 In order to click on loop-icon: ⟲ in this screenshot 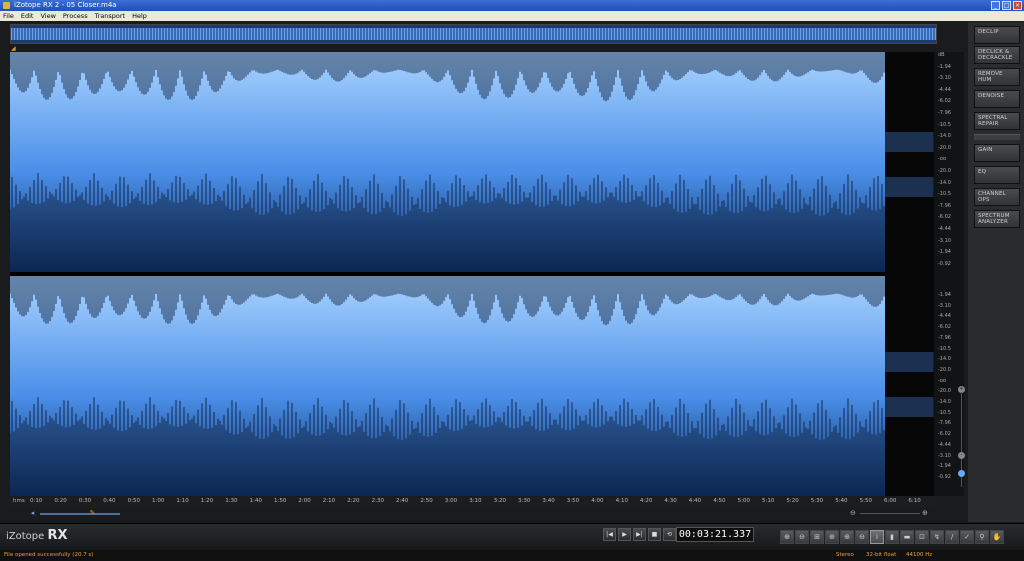, I will do `click(669, 534)`.